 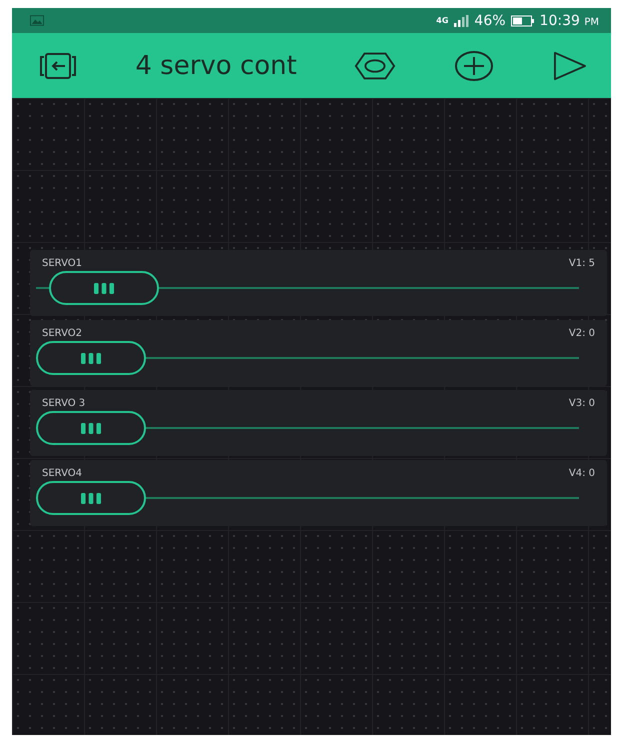 What do you see at coordinates (569, 20) in the screenshot?
I see `clock: 10:39 PM` at bounding box center [569, 20].